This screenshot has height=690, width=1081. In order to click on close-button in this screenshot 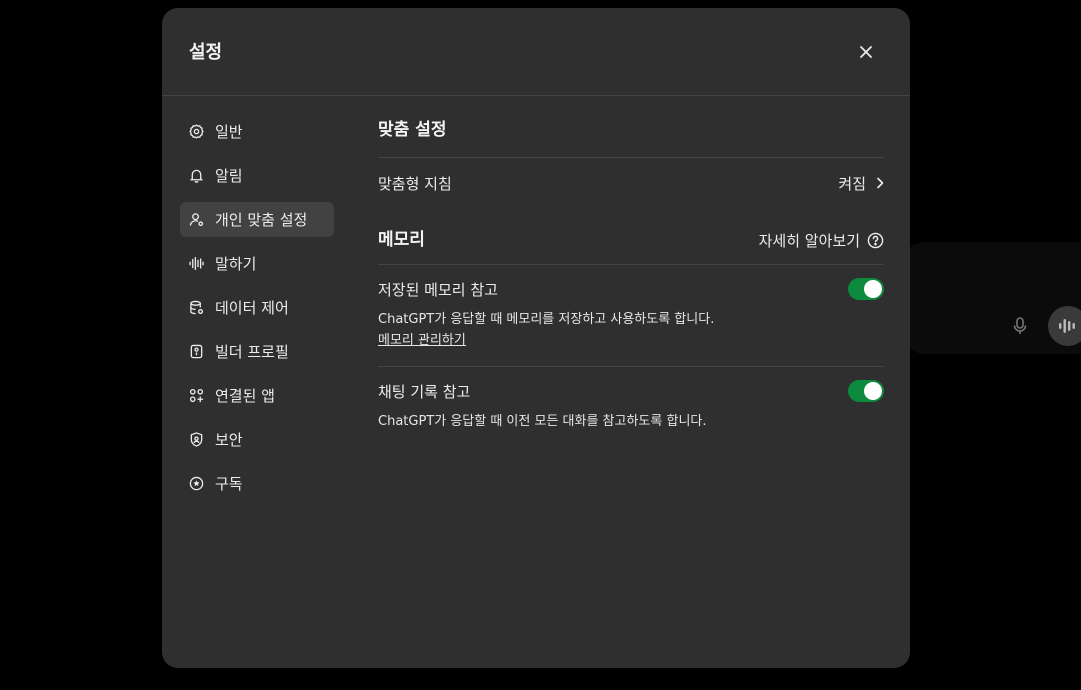, I will do `click(866, 52)`.